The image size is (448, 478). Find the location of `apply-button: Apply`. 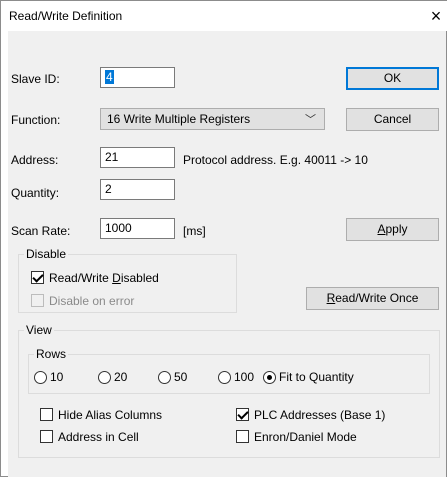

apply-button: Apply is located at coordinates (392, 229).